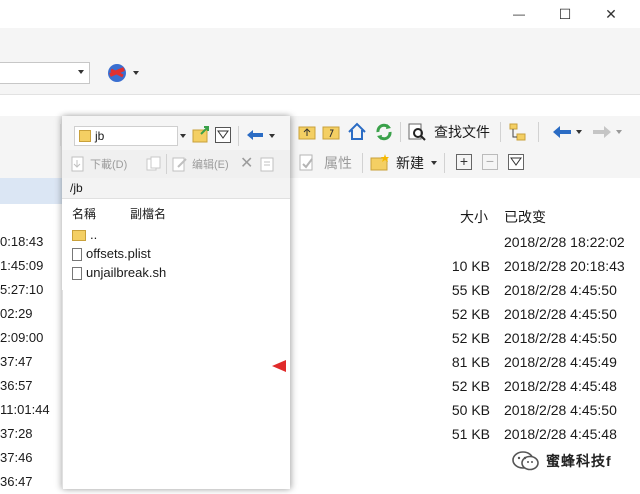 The width and height of the screenshot is (640, 494). I want to click on popup-border, so click(62, 389).